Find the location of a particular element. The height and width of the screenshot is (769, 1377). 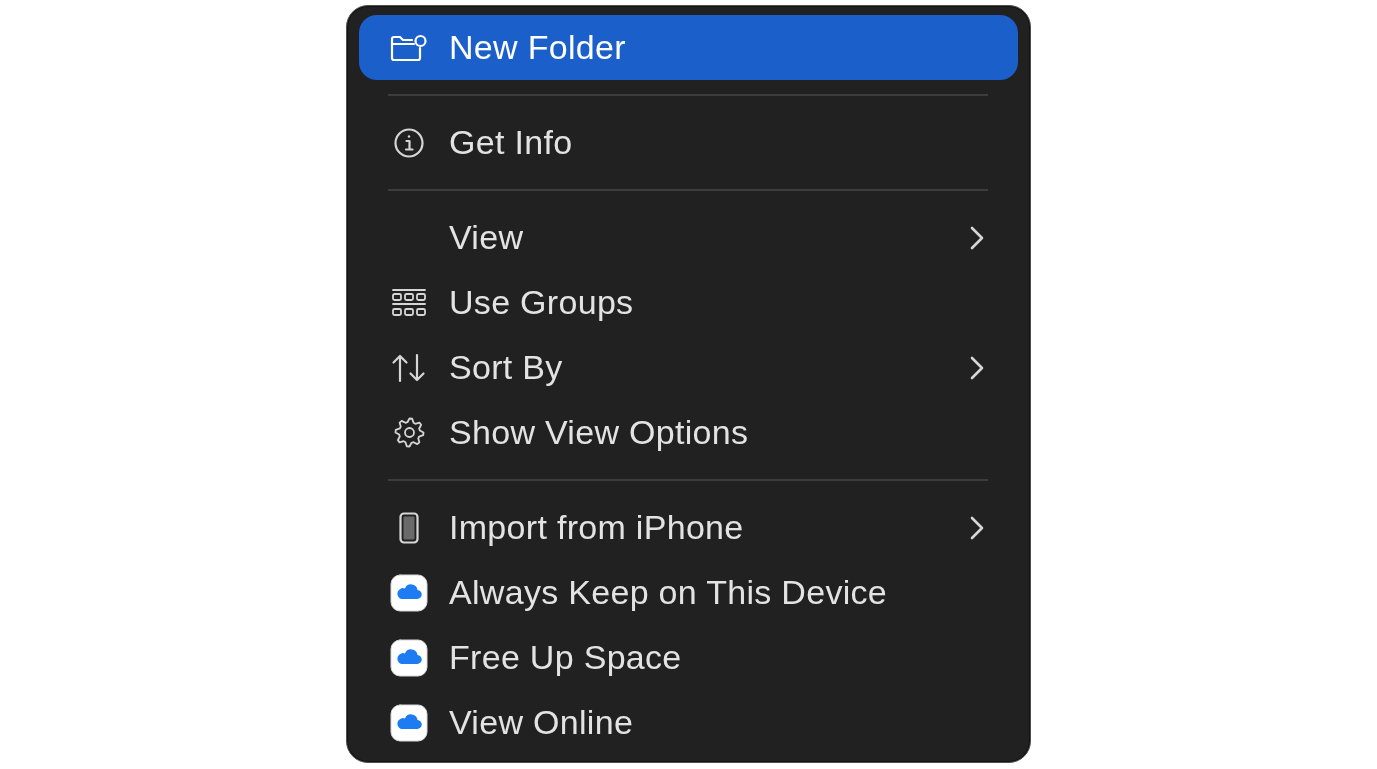

grid-icon is located at coordinates (409, 302).